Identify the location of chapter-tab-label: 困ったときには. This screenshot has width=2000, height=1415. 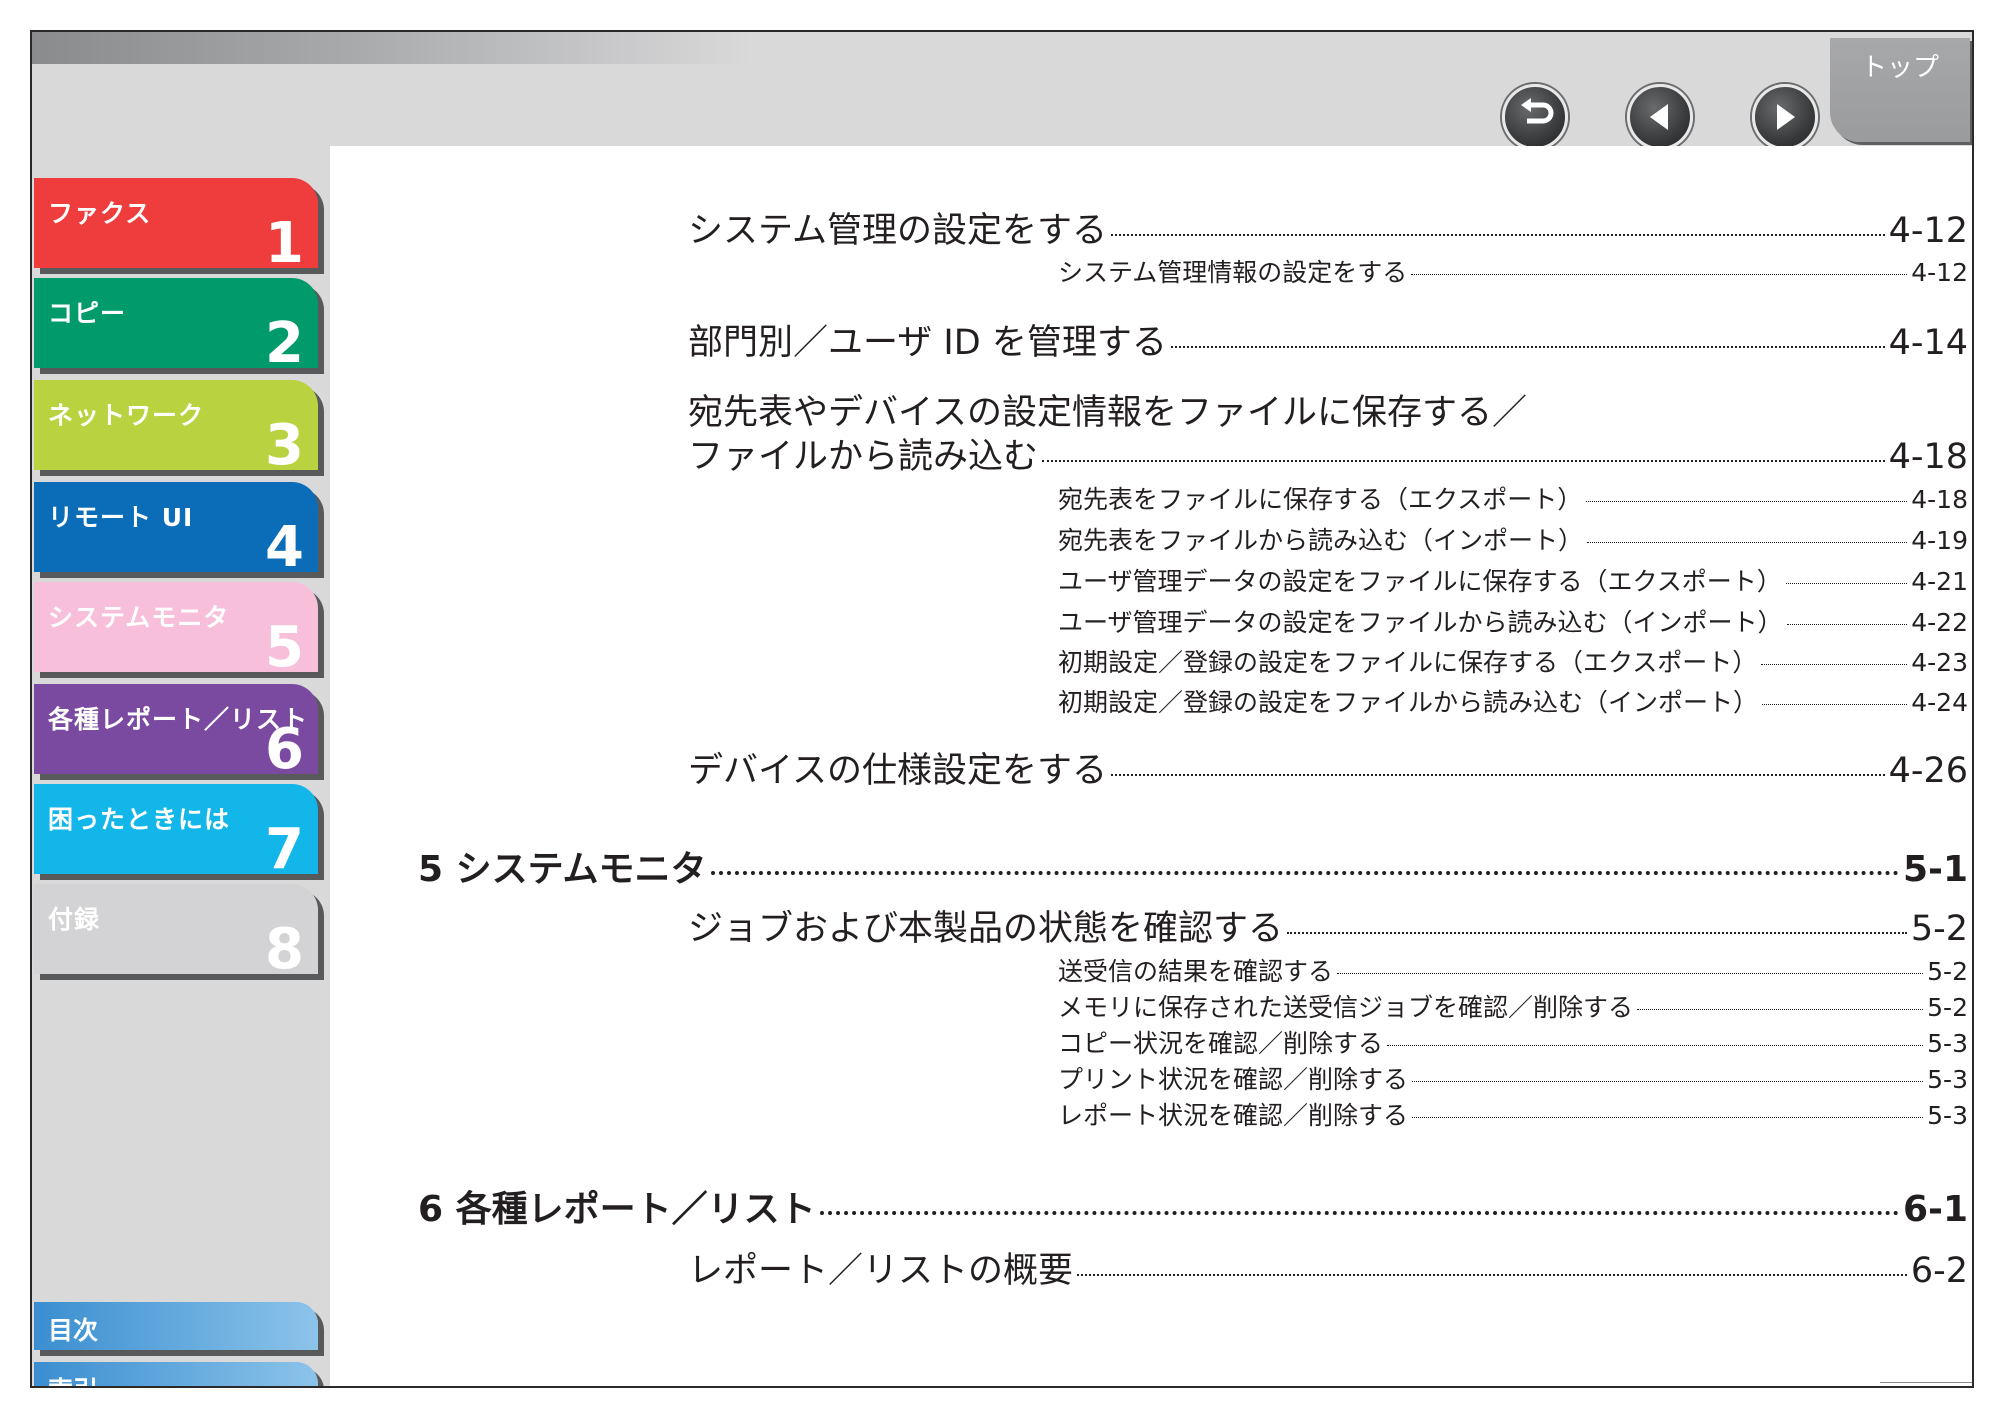
(139, 819).